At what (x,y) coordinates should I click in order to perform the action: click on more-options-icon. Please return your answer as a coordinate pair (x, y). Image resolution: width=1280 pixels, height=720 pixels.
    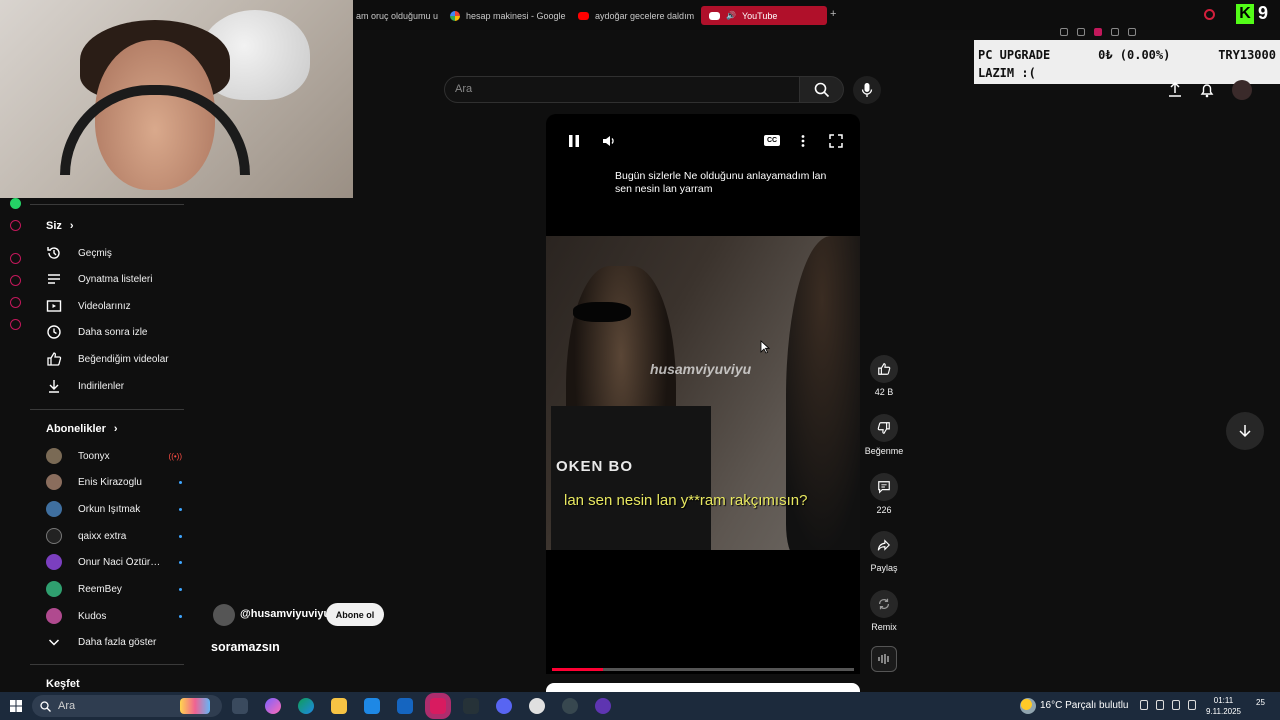
    Looking at the image, I should click on (803, 141).